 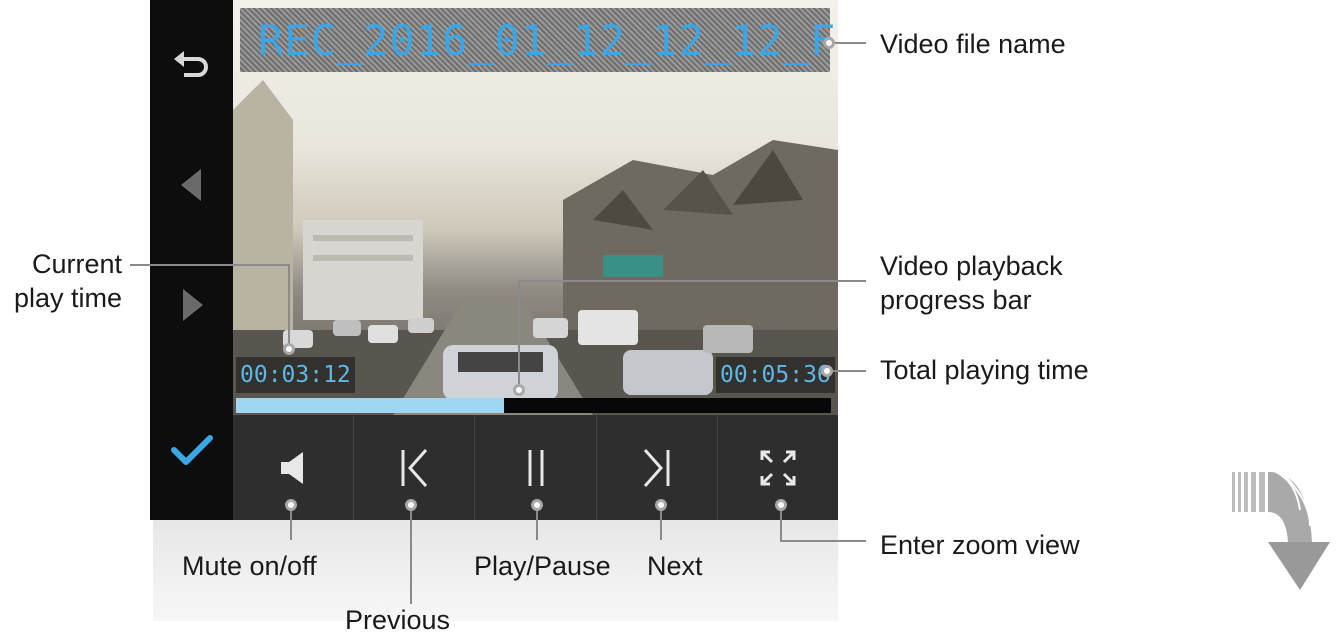 I want to click on label-next: Next, so click(x=675, y=566).